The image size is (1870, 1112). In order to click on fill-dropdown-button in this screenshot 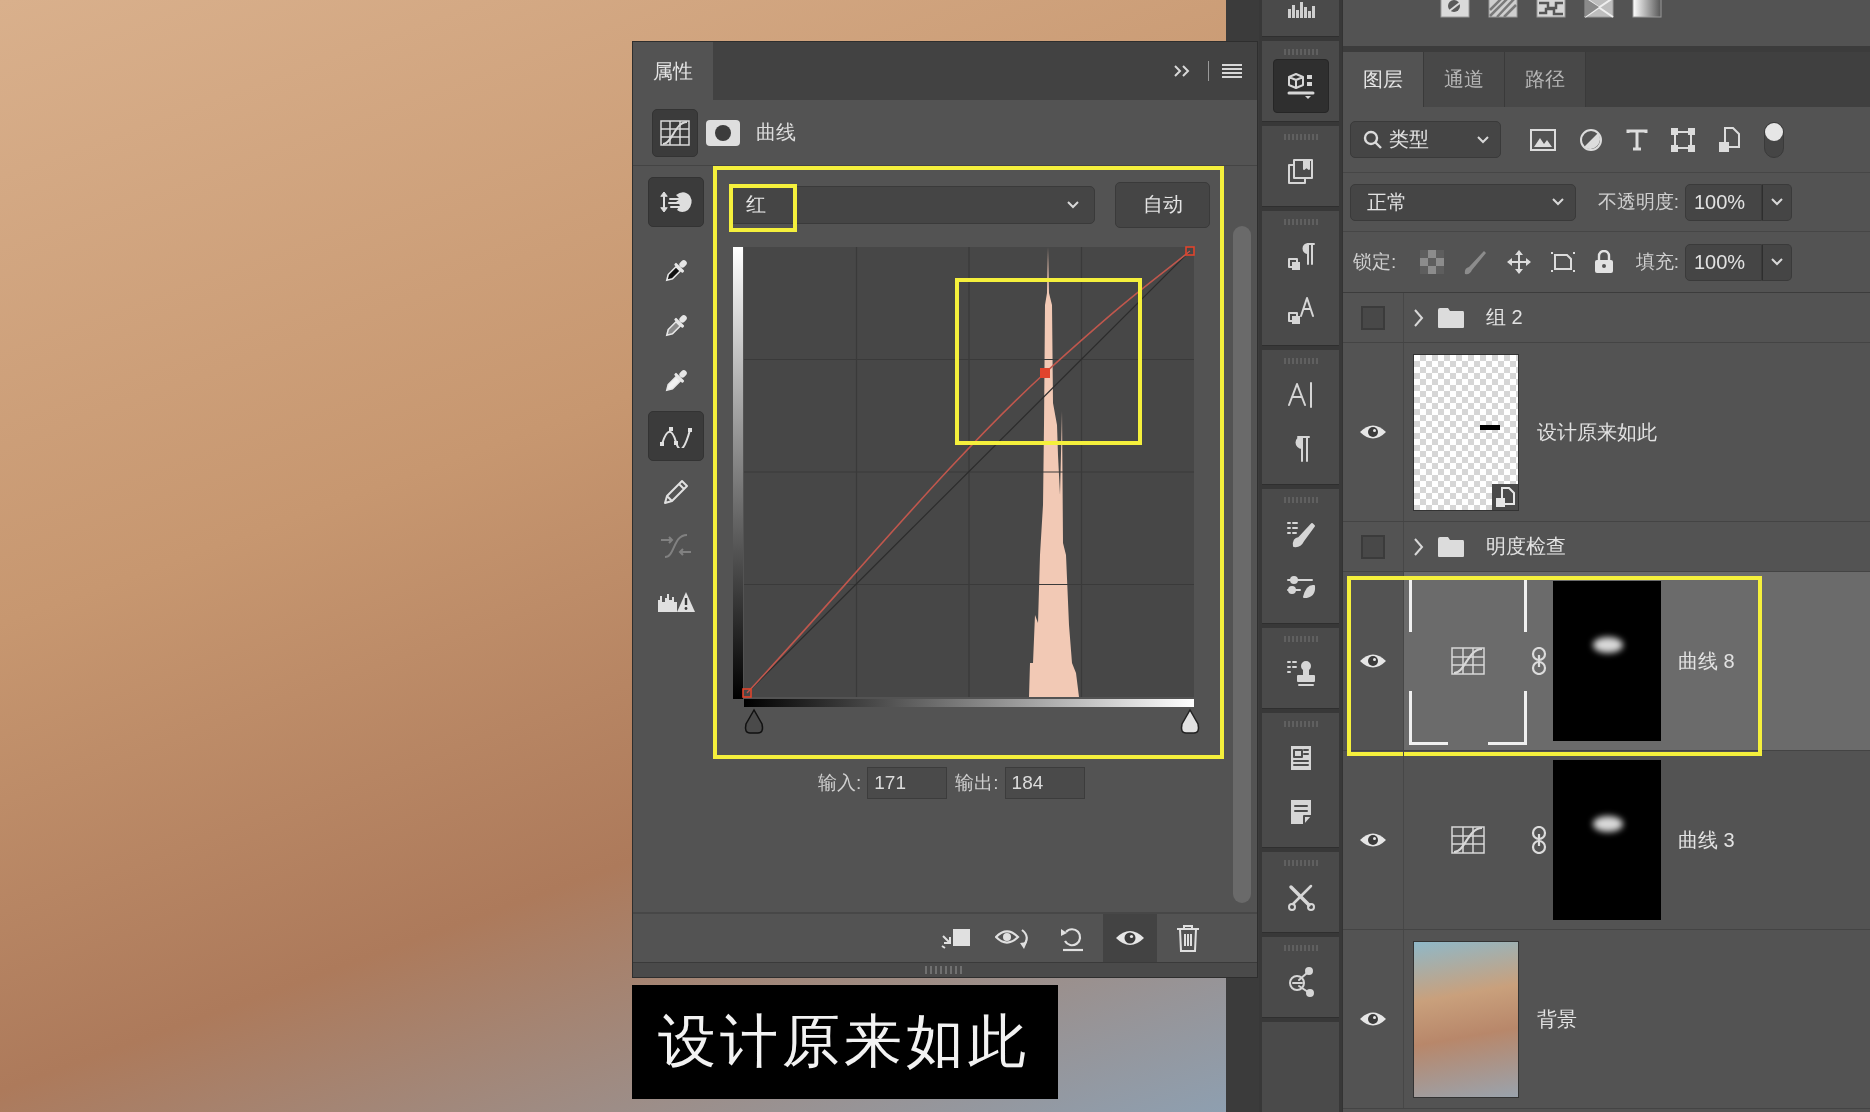, I will do `click(1777, 262)`.